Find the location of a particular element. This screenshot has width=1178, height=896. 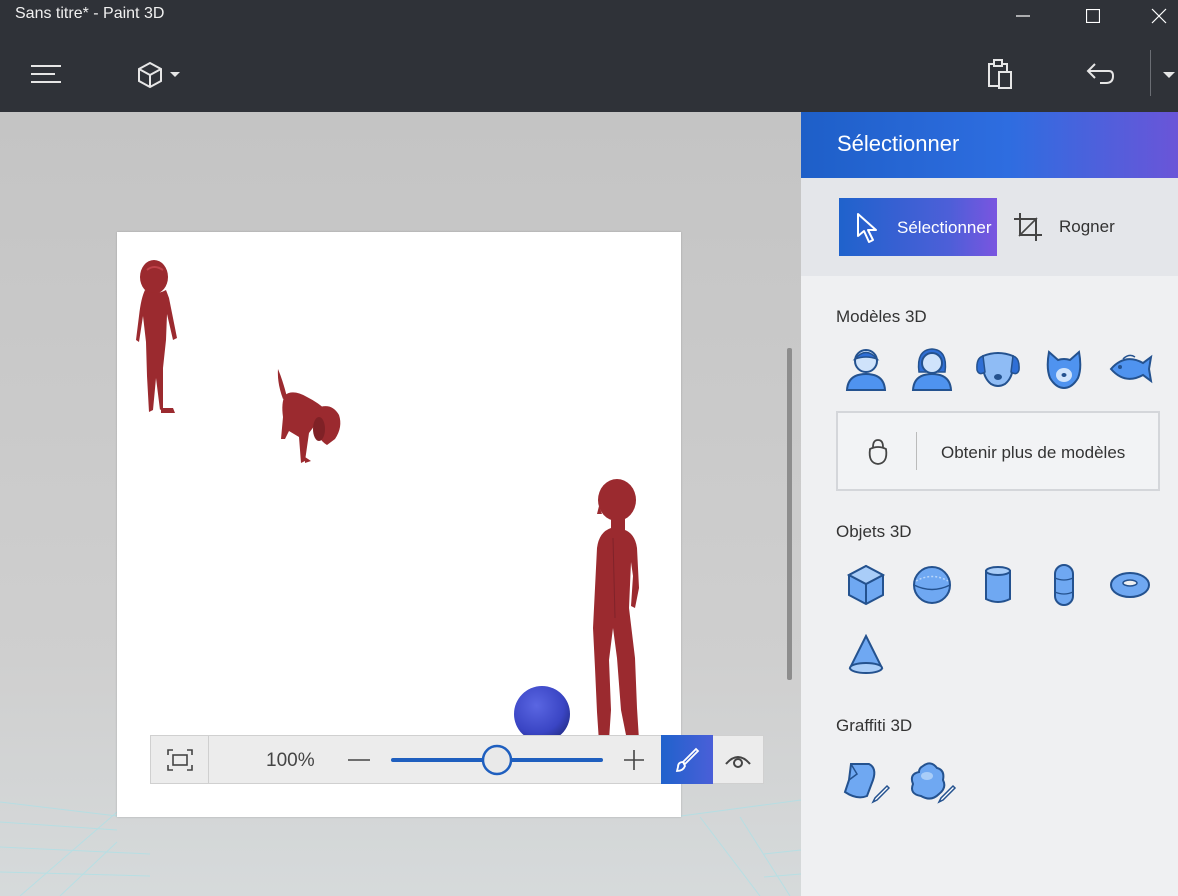

objects-section-title: Objets 3D is located at coordinates (874, 531).